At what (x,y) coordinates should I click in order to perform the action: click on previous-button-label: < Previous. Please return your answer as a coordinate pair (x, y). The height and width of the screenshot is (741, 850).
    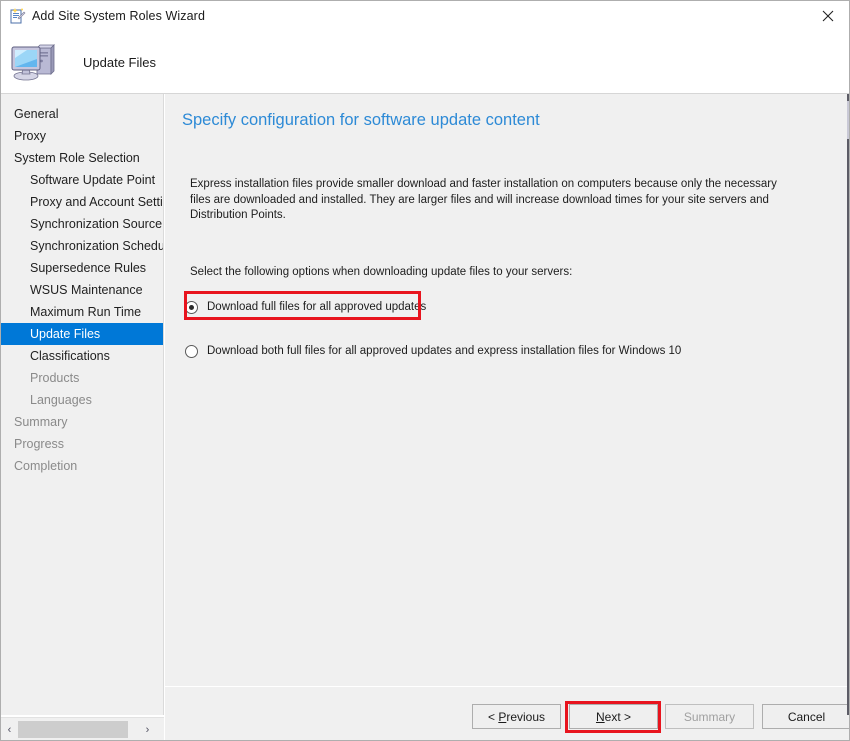
    Looking at the image, I should click on (516, 716).